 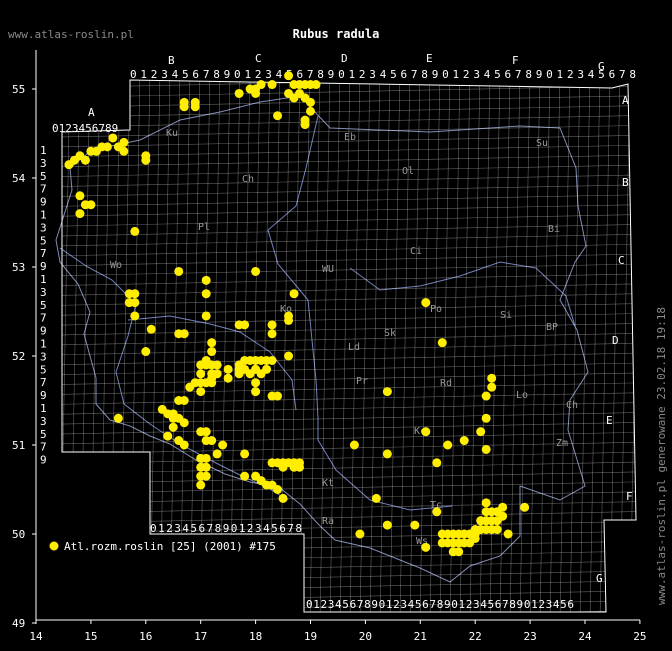 What do you see at coordinates (420, 636) in the screenshot?
I see `x-tick-label: 21` at bounding box center [420, 636].